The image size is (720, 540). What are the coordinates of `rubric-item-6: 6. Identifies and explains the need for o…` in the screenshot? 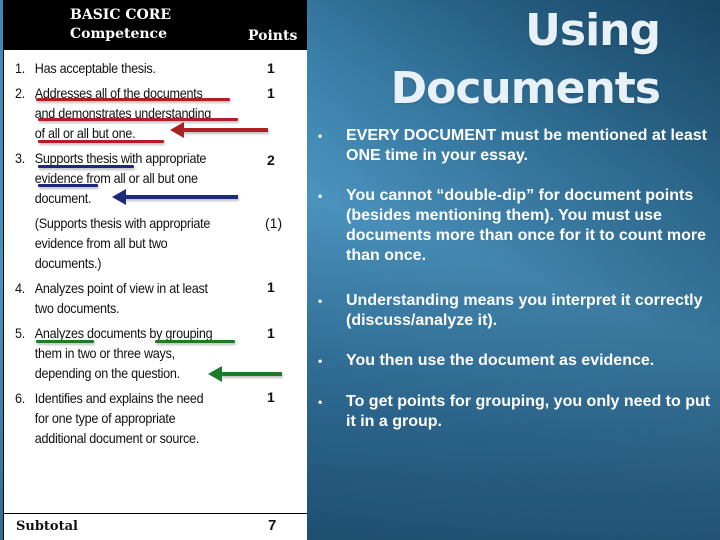 It's located at (118, 418).